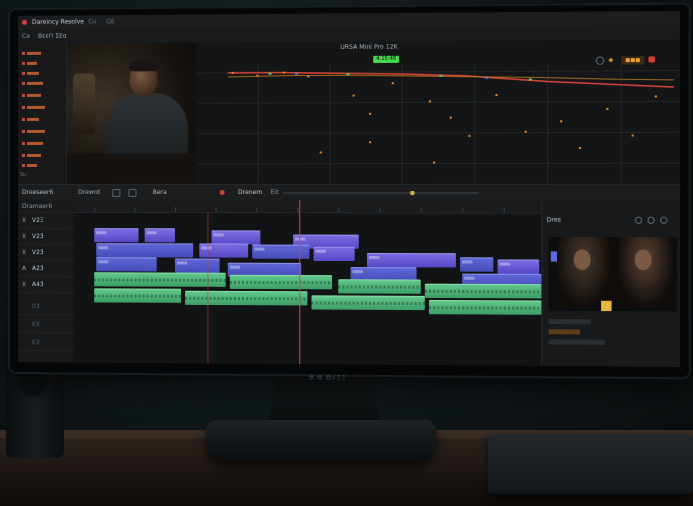 Image resolution: width=693 pixels, height=506 pixels. Describe the element at coordinates (92, 21) in the screenshot. I see `menu-item: Cu` at that location.